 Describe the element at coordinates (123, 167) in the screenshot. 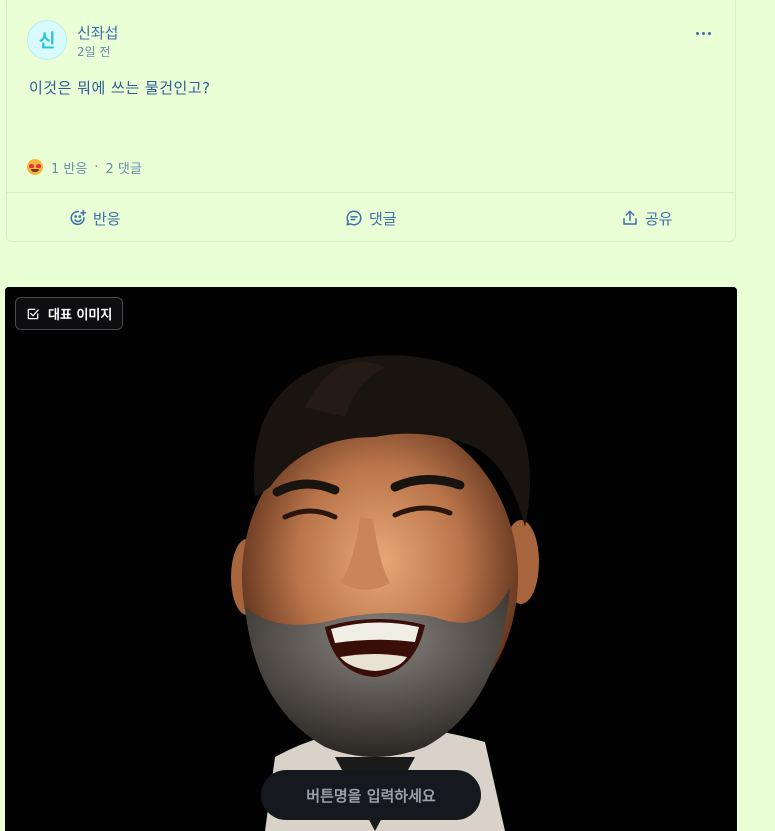

I see `comment-count: 2 댓글` at that location.